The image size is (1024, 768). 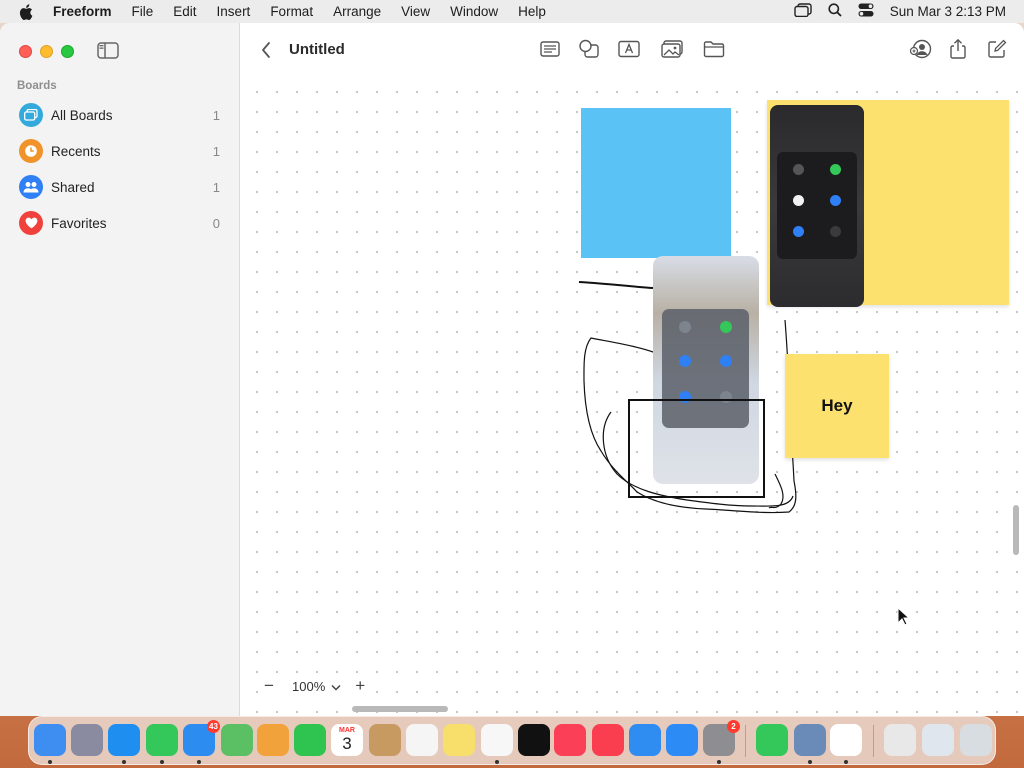 What do you see at coordinates (79, 223) in the screenshot?
I see `sidebar-item-label: Favorites` at bounding box center [79, 223].